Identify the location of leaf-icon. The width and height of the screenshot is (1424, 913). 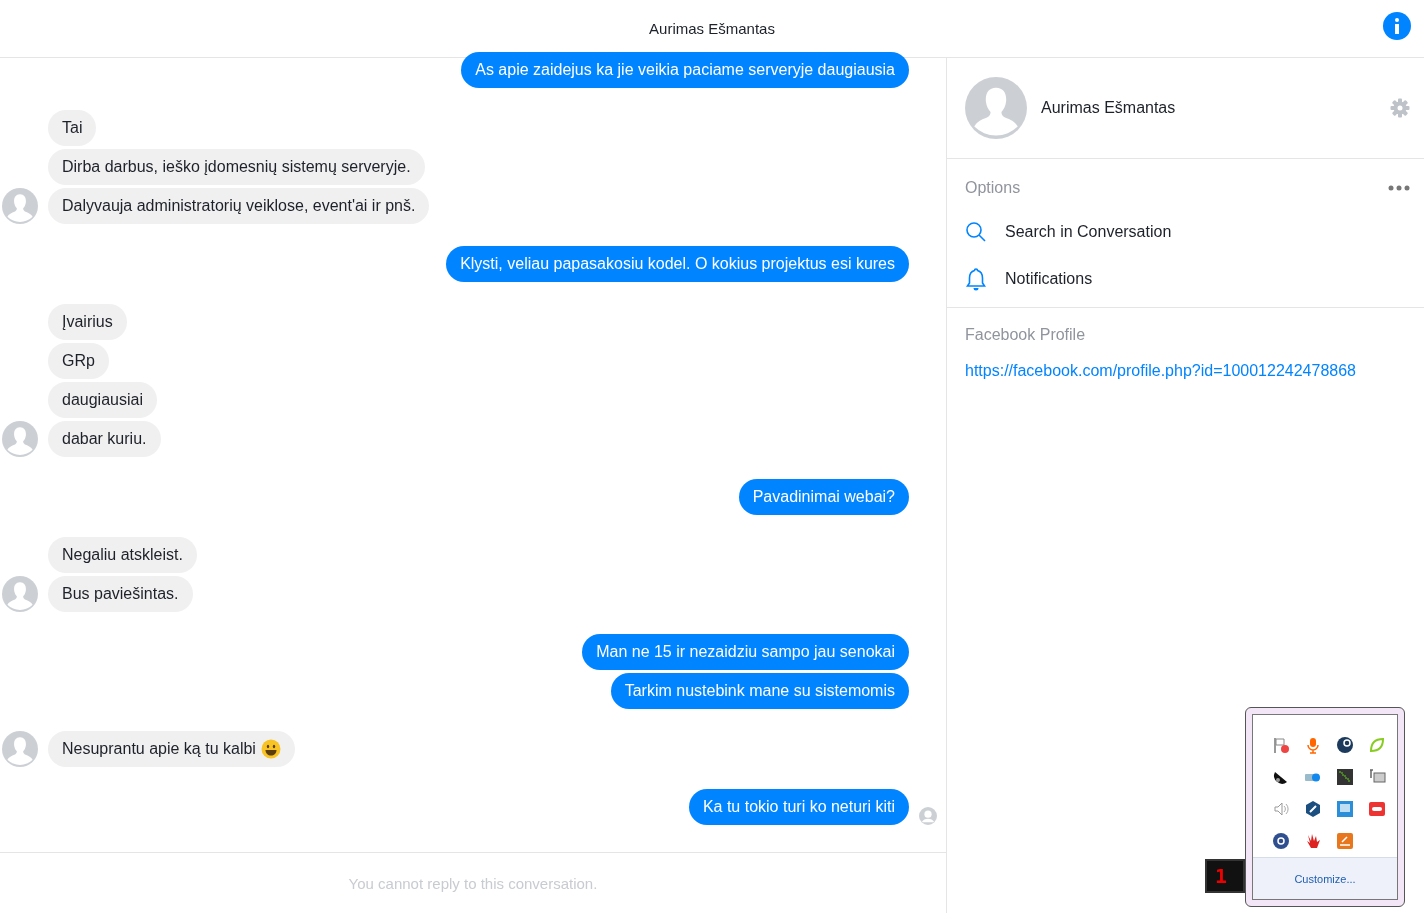
(1377, 745).